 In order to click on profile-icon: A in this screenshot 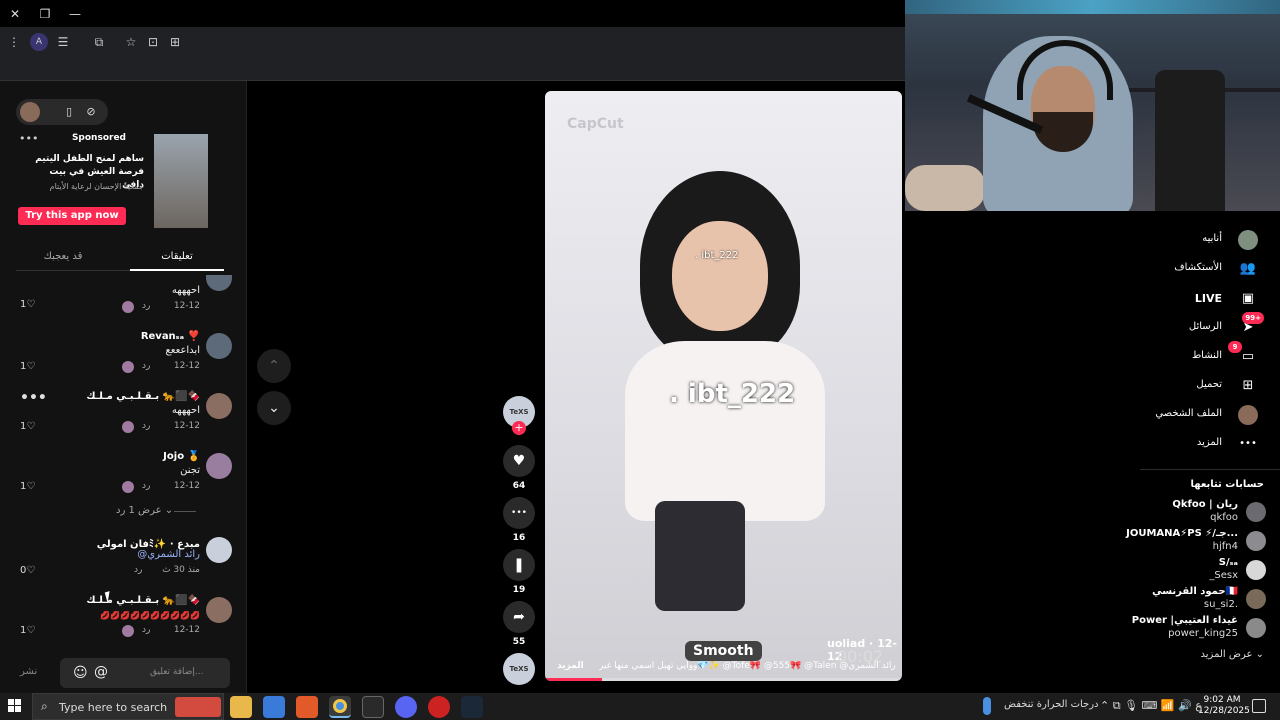, I will do `click(39, 42)`.